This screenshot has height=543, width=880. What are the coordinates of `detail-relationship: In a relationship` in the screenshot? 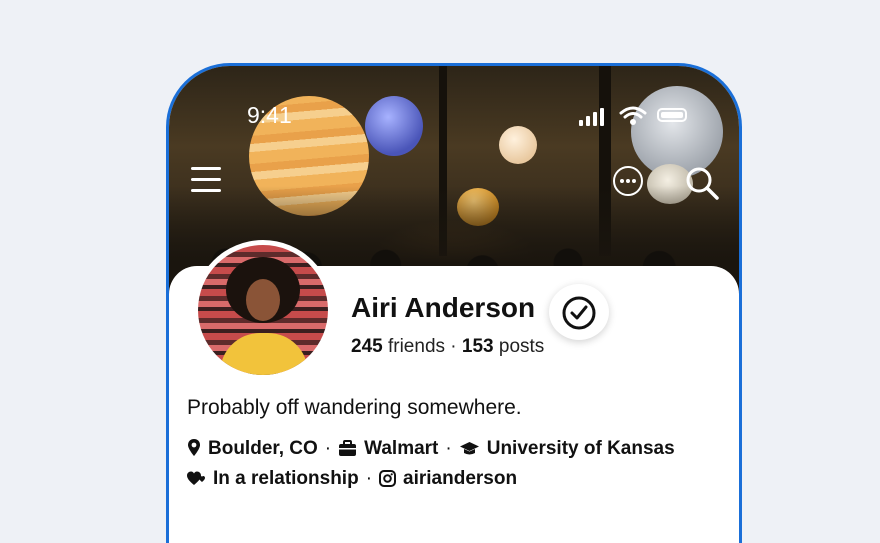 It's located at (286, 478).